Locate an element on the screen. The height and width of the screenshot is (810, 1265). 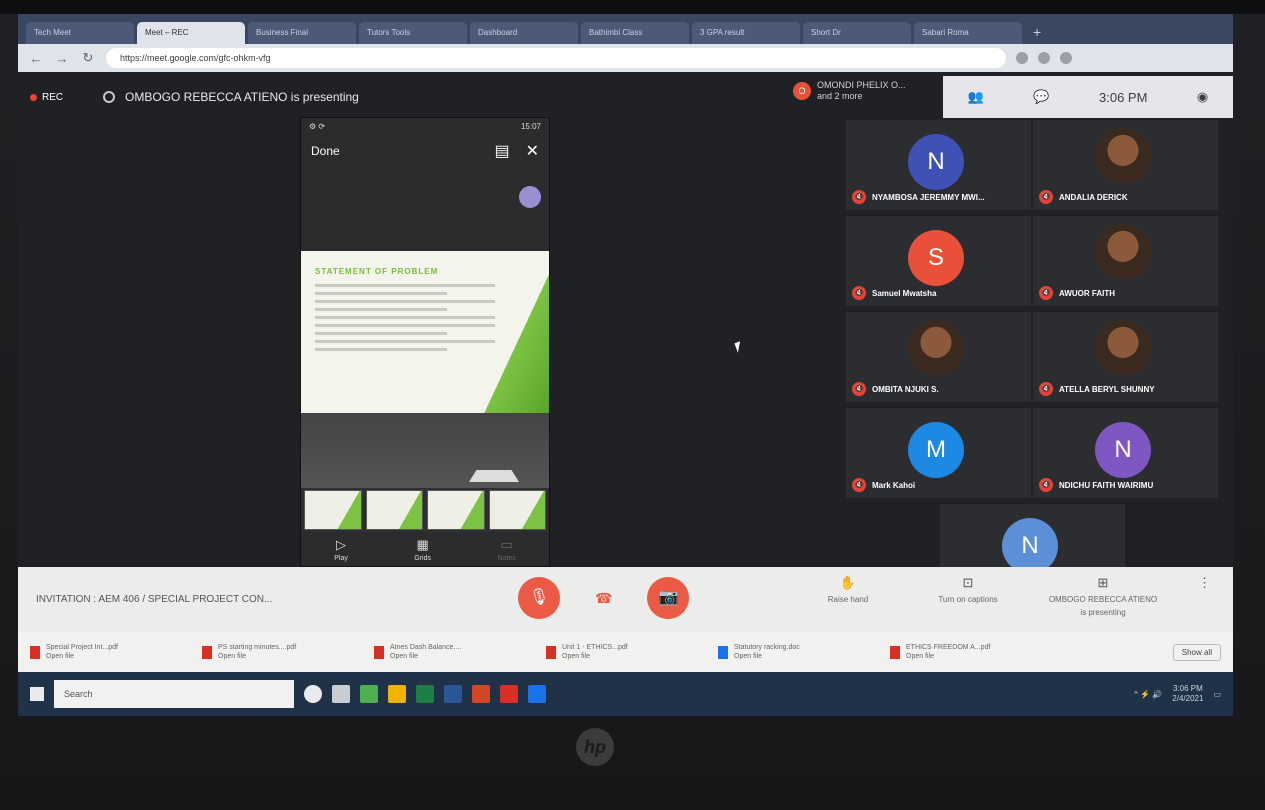
browser-tab: Bathimbi Class is located at coordinates (635, 33).